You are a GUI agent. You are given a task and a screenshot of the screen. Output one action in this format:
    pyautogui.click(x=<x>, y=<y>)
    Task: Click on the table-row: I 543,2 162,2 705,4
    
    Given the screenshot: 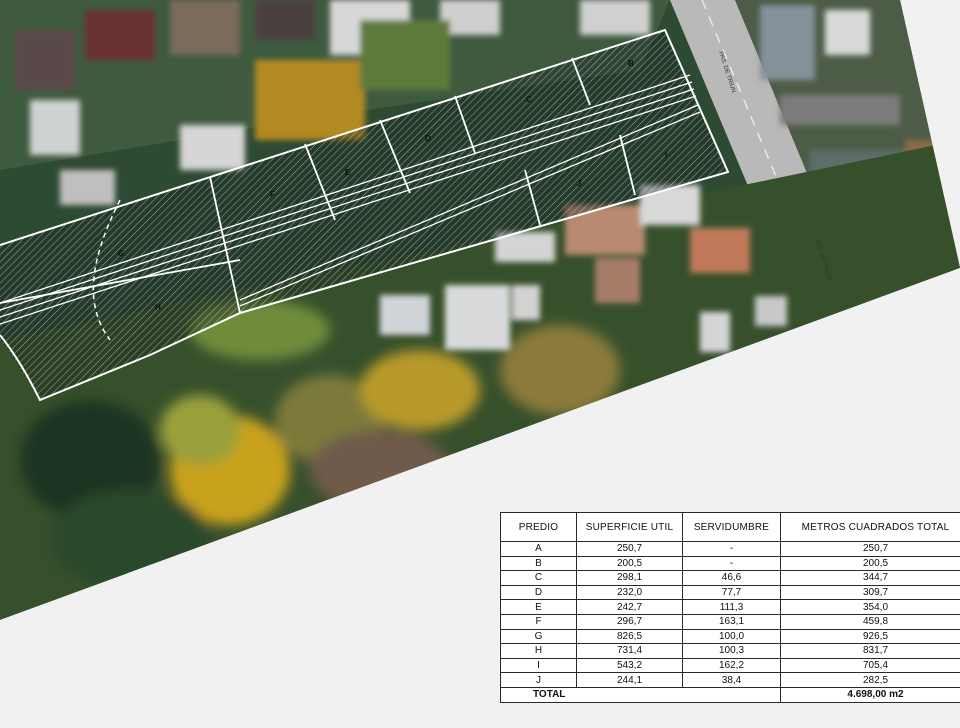 What is the action you would take?
    pyautogui.click(x=730, y=665)
    